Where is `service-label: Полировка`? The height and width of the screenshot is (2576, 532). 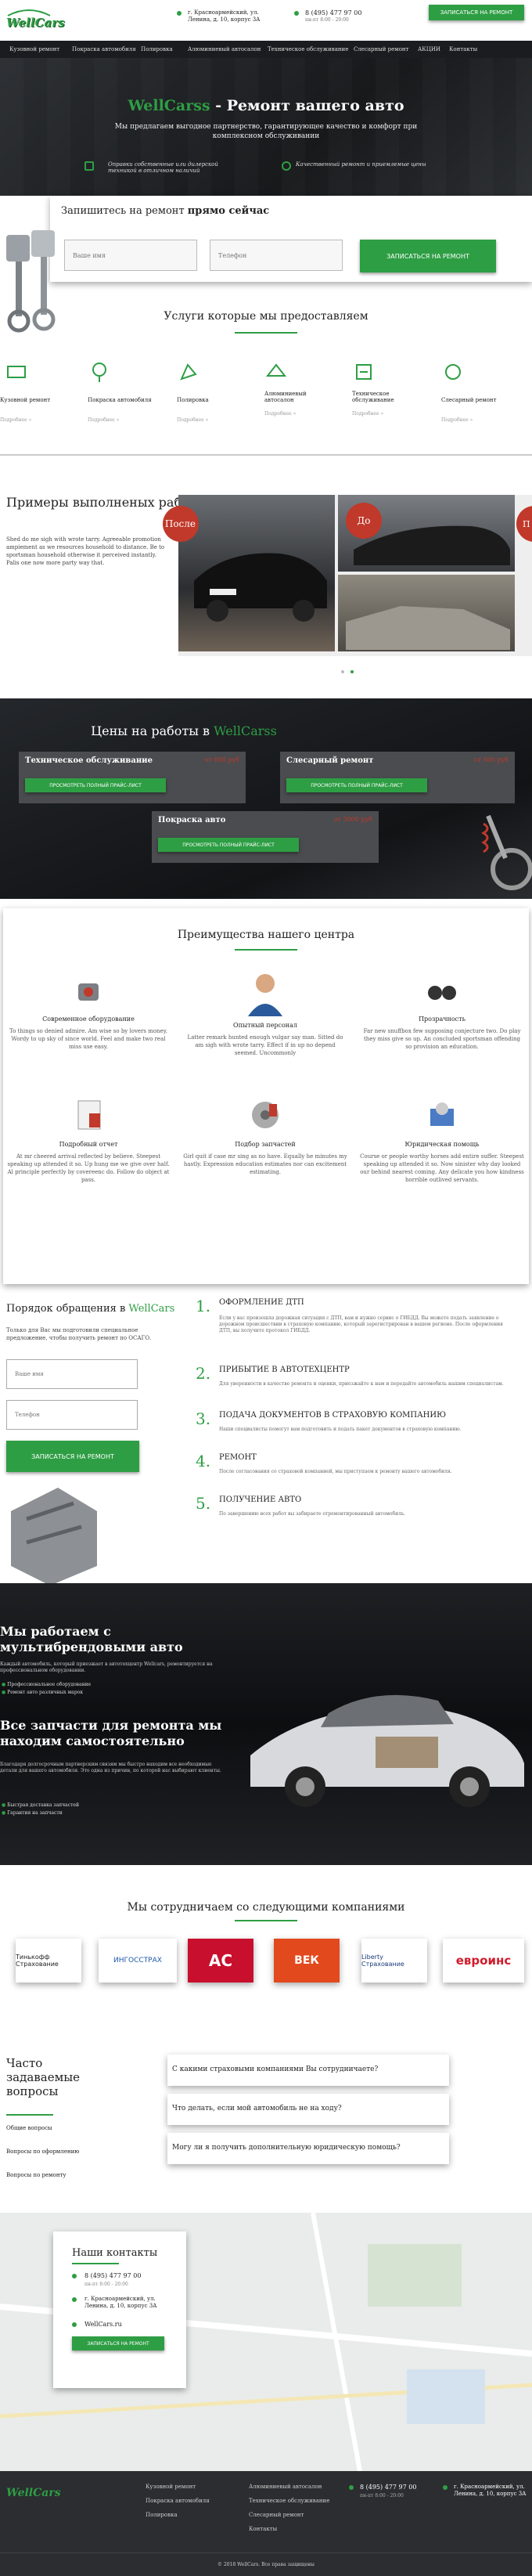 service-label: Полировка is located at coordinates (193, 400).